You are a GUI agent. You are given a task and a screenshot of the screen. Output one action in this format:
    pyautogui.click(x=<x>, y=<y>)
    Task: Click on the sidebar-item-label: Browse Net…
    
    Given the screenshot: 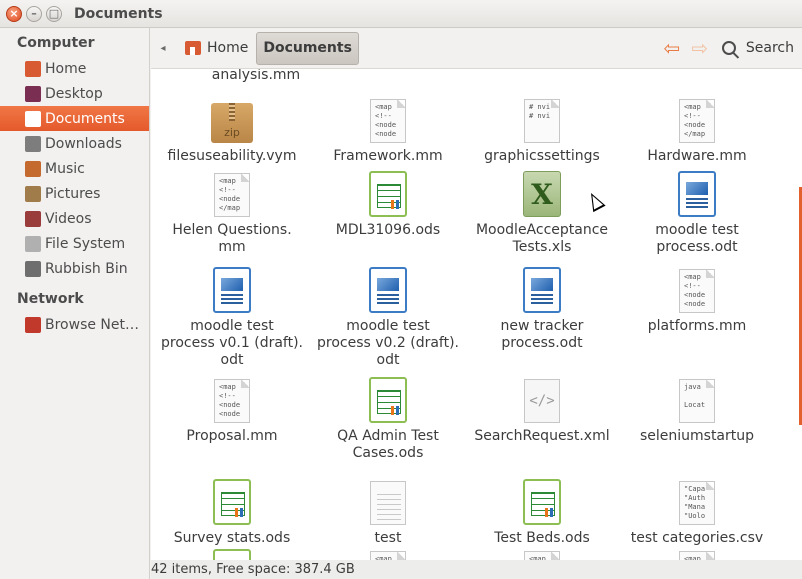 What is the action you would take?
    pyautogui.click(x=92, y=324)
    